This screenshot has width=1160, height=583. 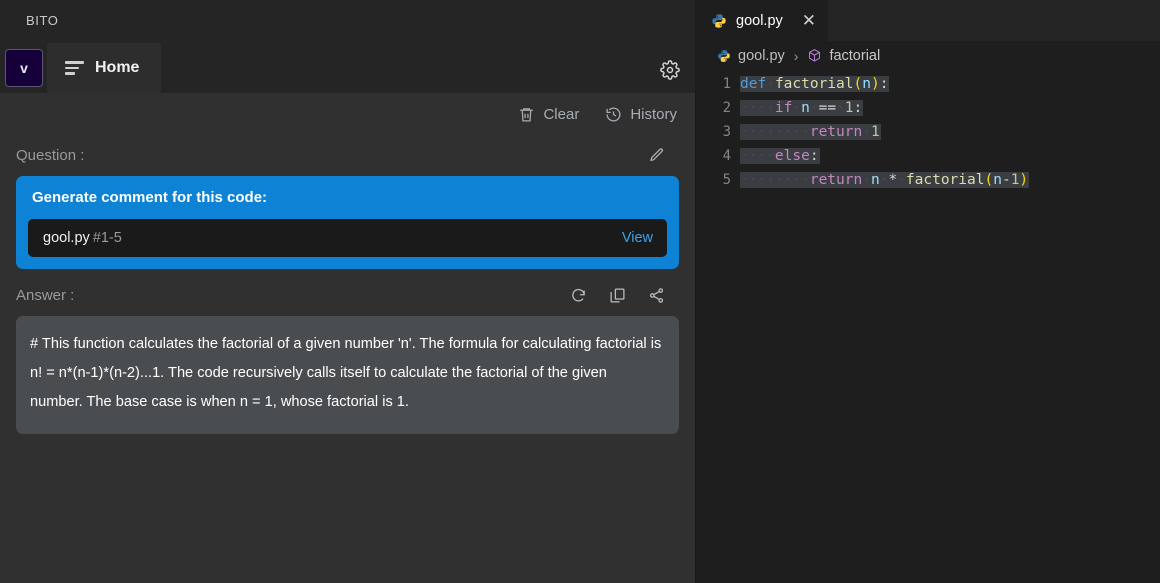 What do you see at coordinates (347, 238) in the screenshot?
I see `question-file-reference: gool.py #1-5 View` at bounding box center [347, 238].